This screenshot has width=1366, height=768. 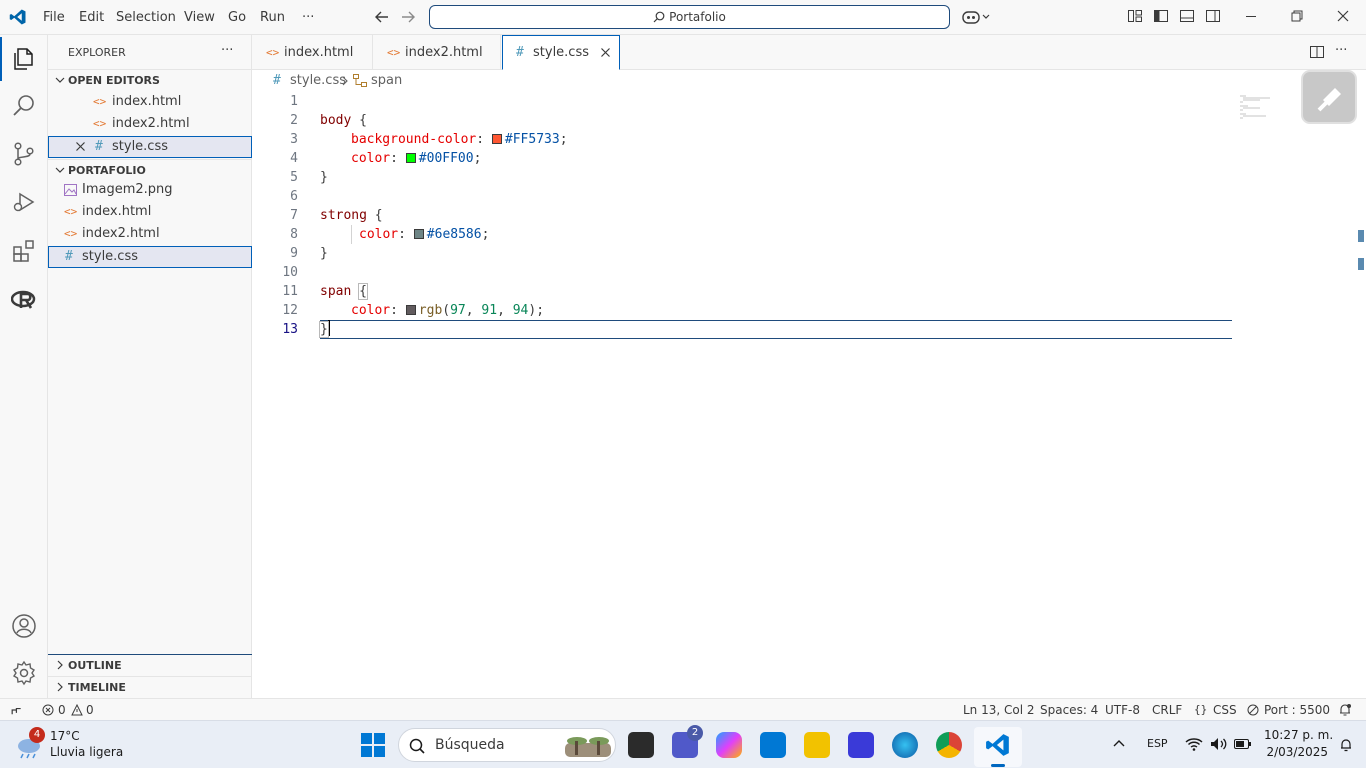 I want to click on run-debug-icon, so click(x=24, y=202).